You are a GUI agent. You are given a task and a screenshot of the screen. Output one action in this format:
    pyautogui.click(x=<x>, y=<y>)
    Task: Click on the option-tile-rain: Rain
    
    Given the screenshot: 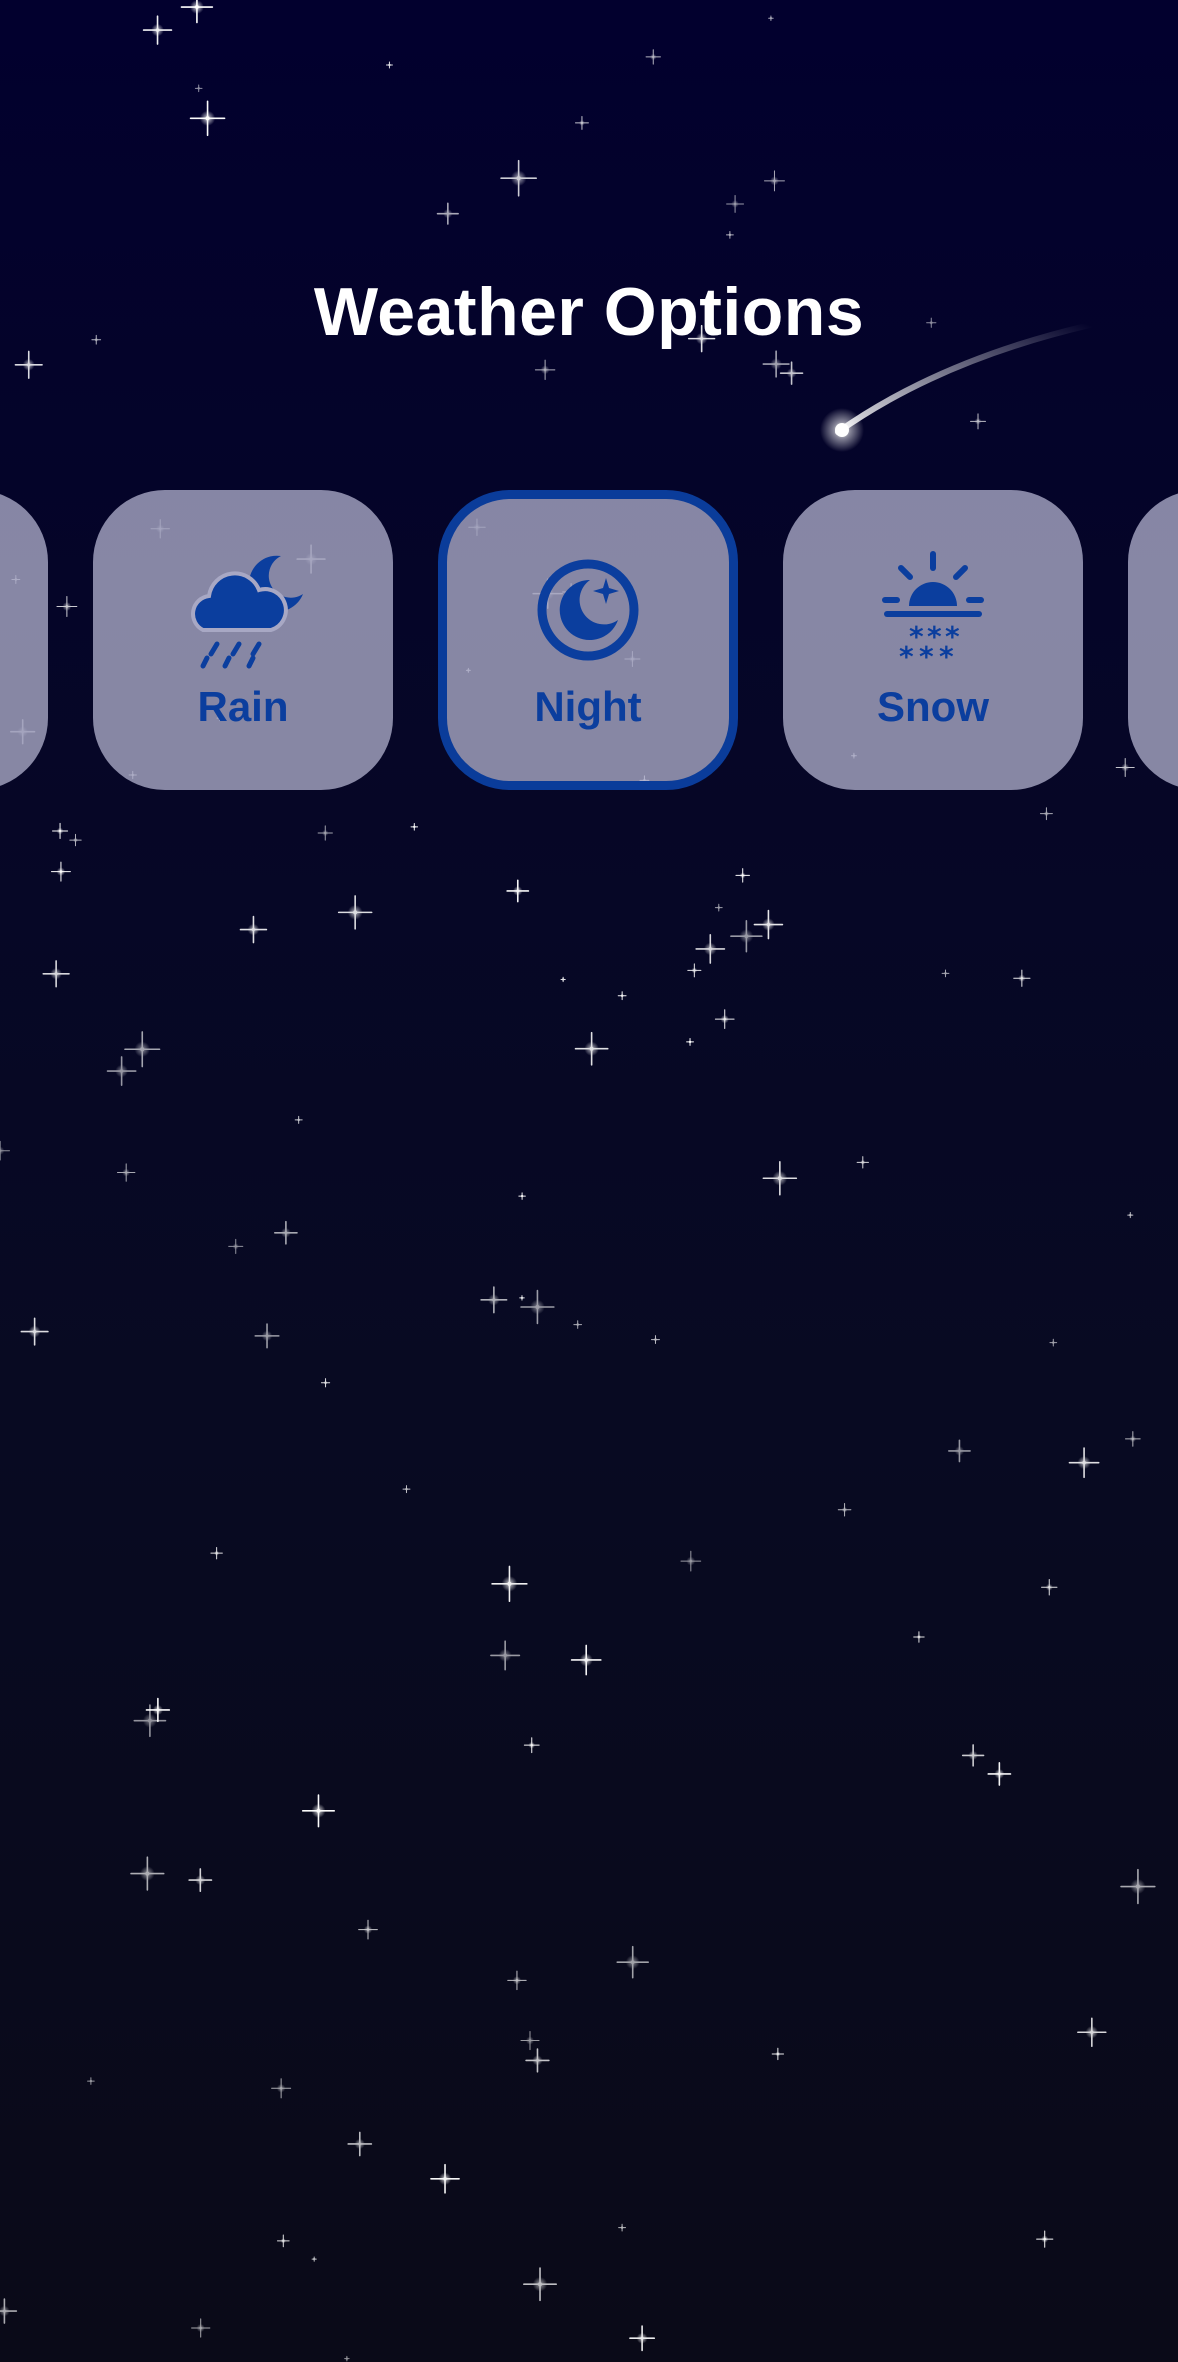 What is the action you would take?
    pyautogui.click(x=243, y=640)
    